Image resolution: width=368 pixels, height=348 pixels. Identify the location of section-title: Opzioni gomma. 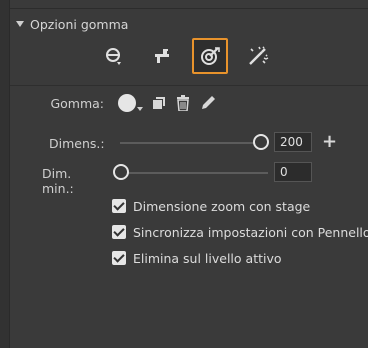
(79, 24).